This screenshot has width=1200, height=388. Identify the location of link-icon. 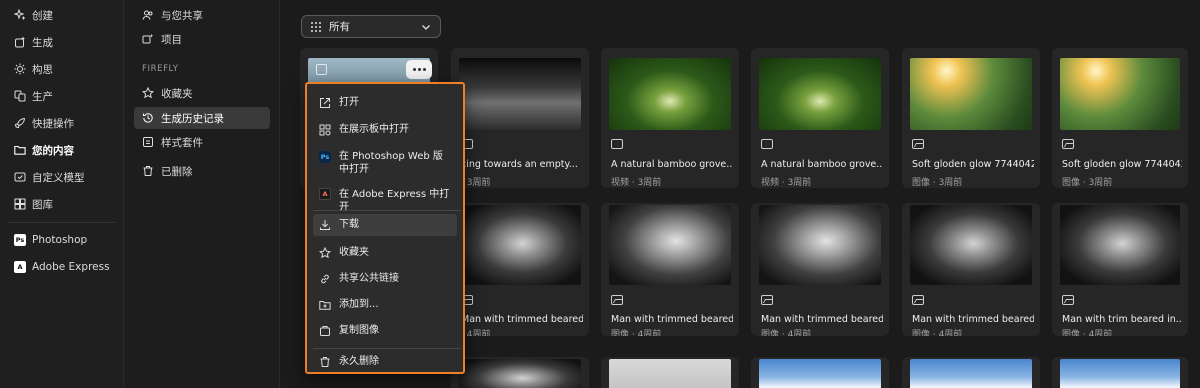
(325, 279).